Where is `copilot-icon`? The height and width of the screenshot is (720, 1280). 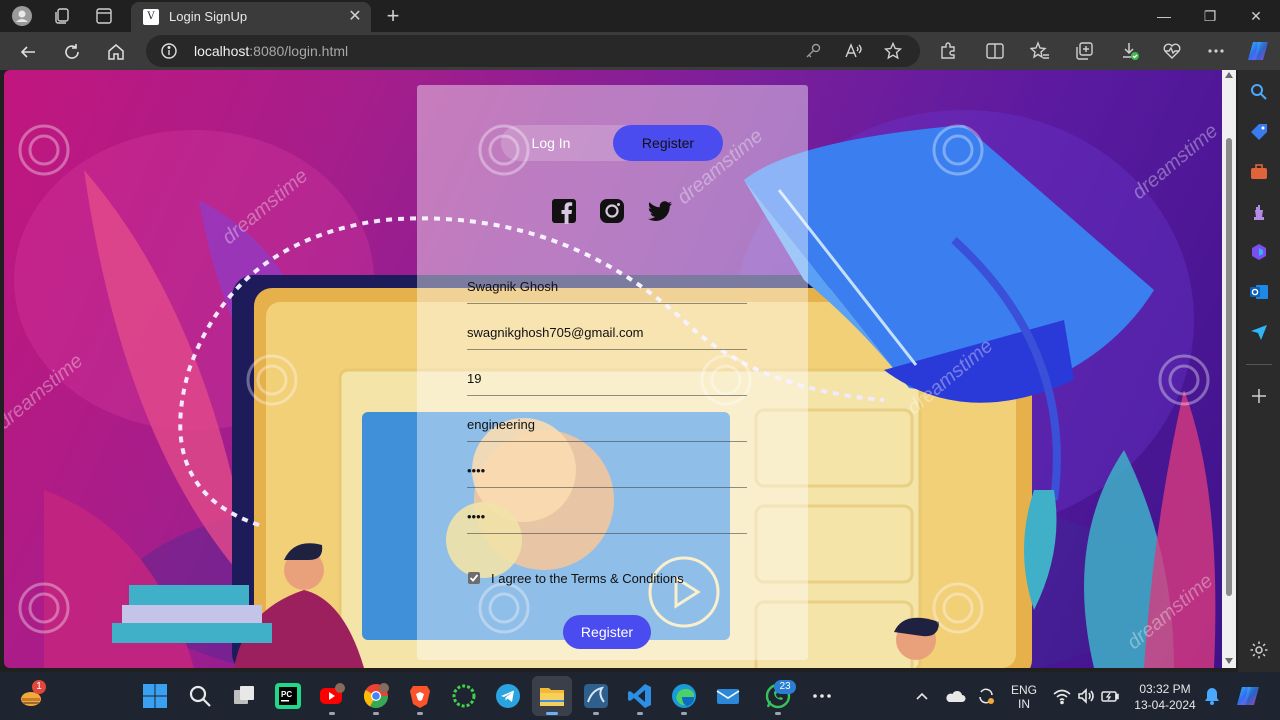 copilot-icon is located at coordinates (1258, 51).